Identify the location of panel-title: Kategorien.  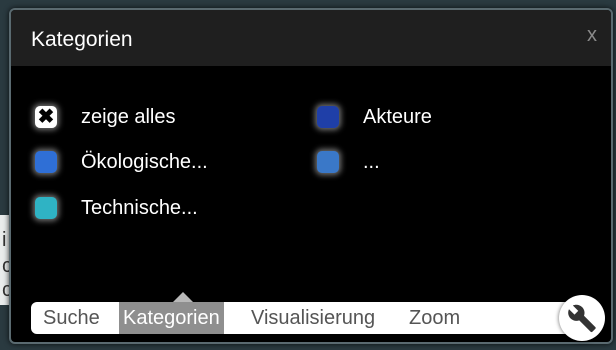
(82, 39).